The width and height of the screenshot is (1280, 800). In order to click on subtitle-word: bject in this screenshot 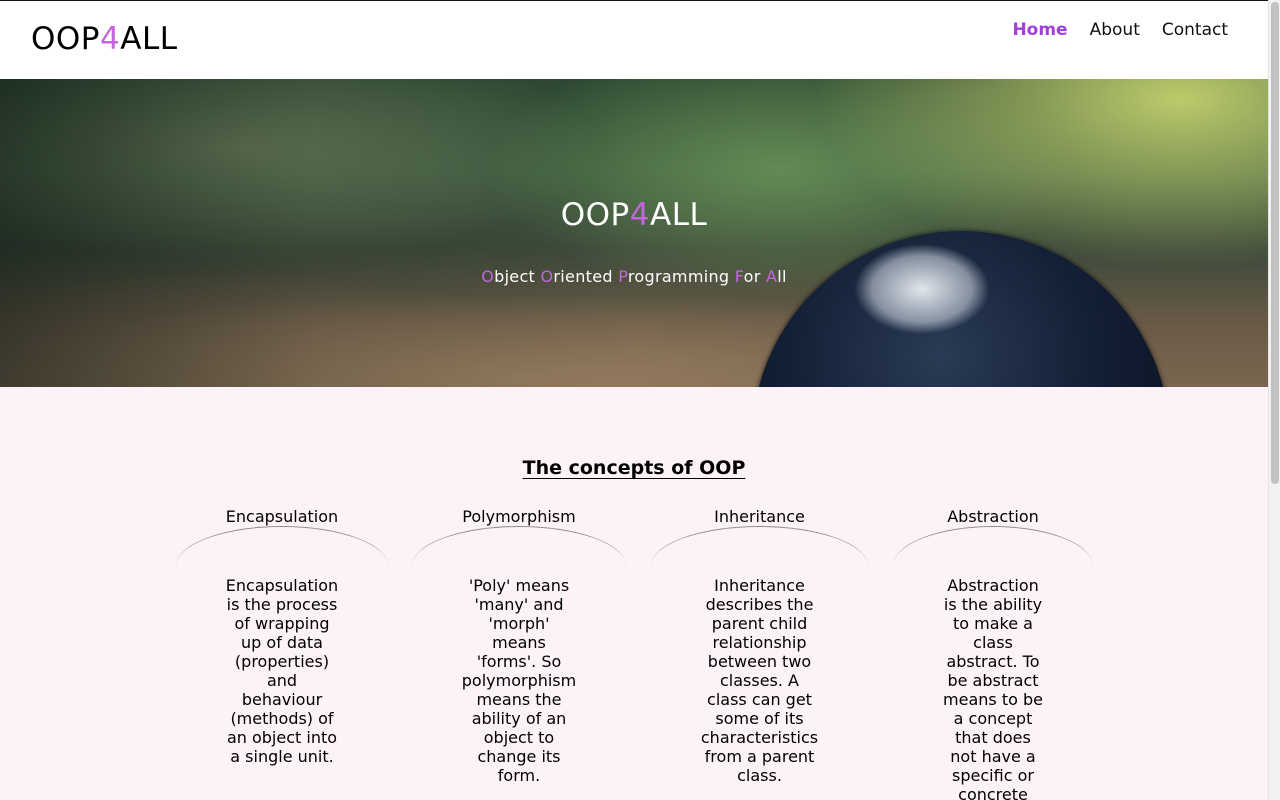, I will do `click(517, 276)`.